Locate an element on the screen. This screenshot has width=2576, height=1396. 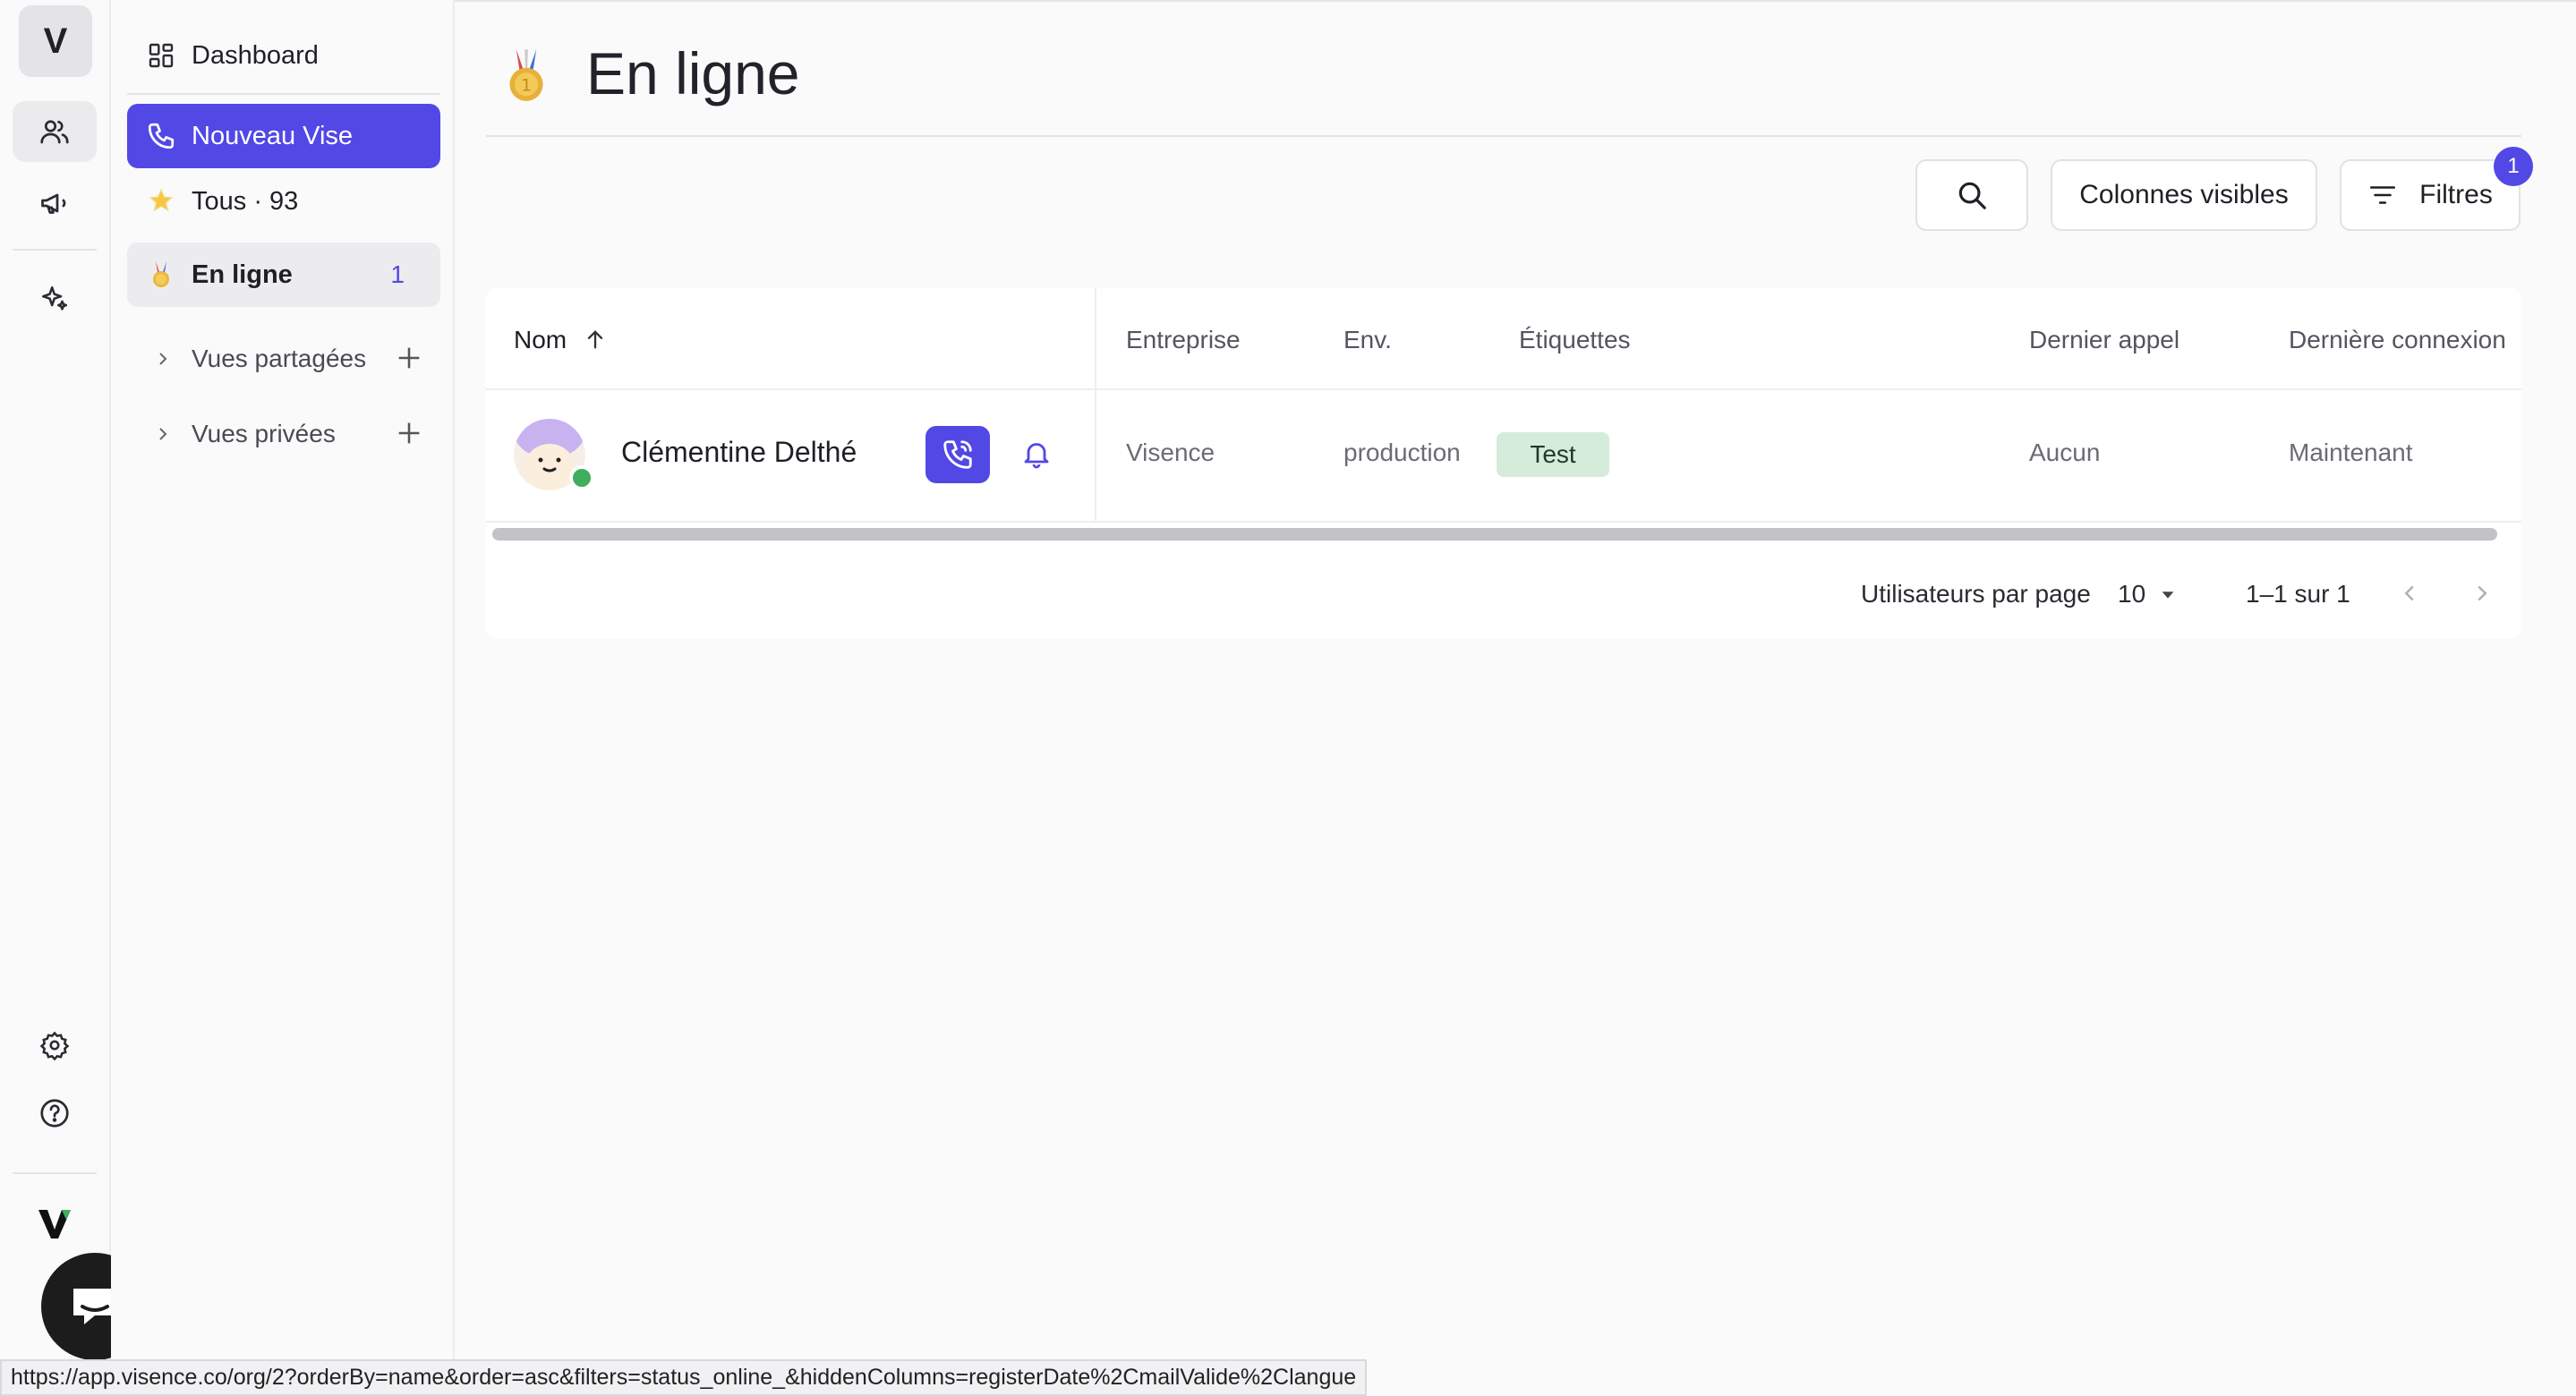
sidebar-item-label: En ligne is located at coordinates (242, 274).